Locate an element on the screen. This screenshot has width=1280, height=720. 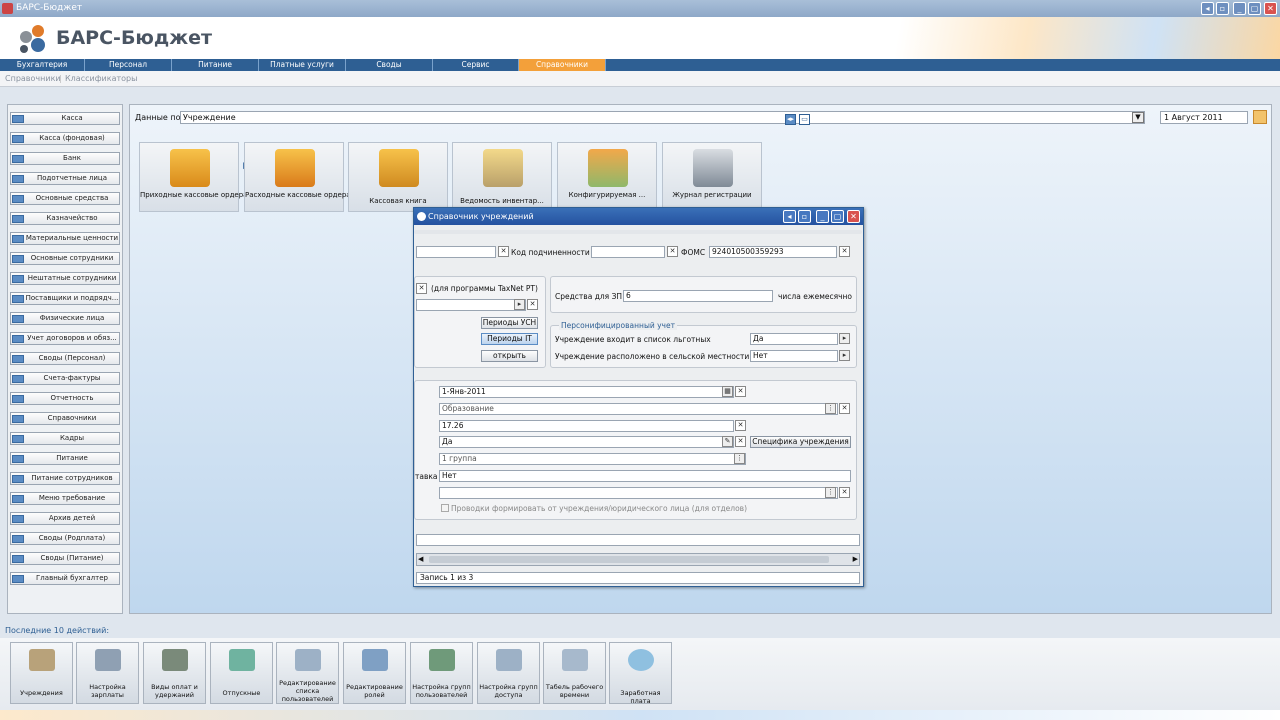
scrollbar-thumb is located at coordinates (629, 559).